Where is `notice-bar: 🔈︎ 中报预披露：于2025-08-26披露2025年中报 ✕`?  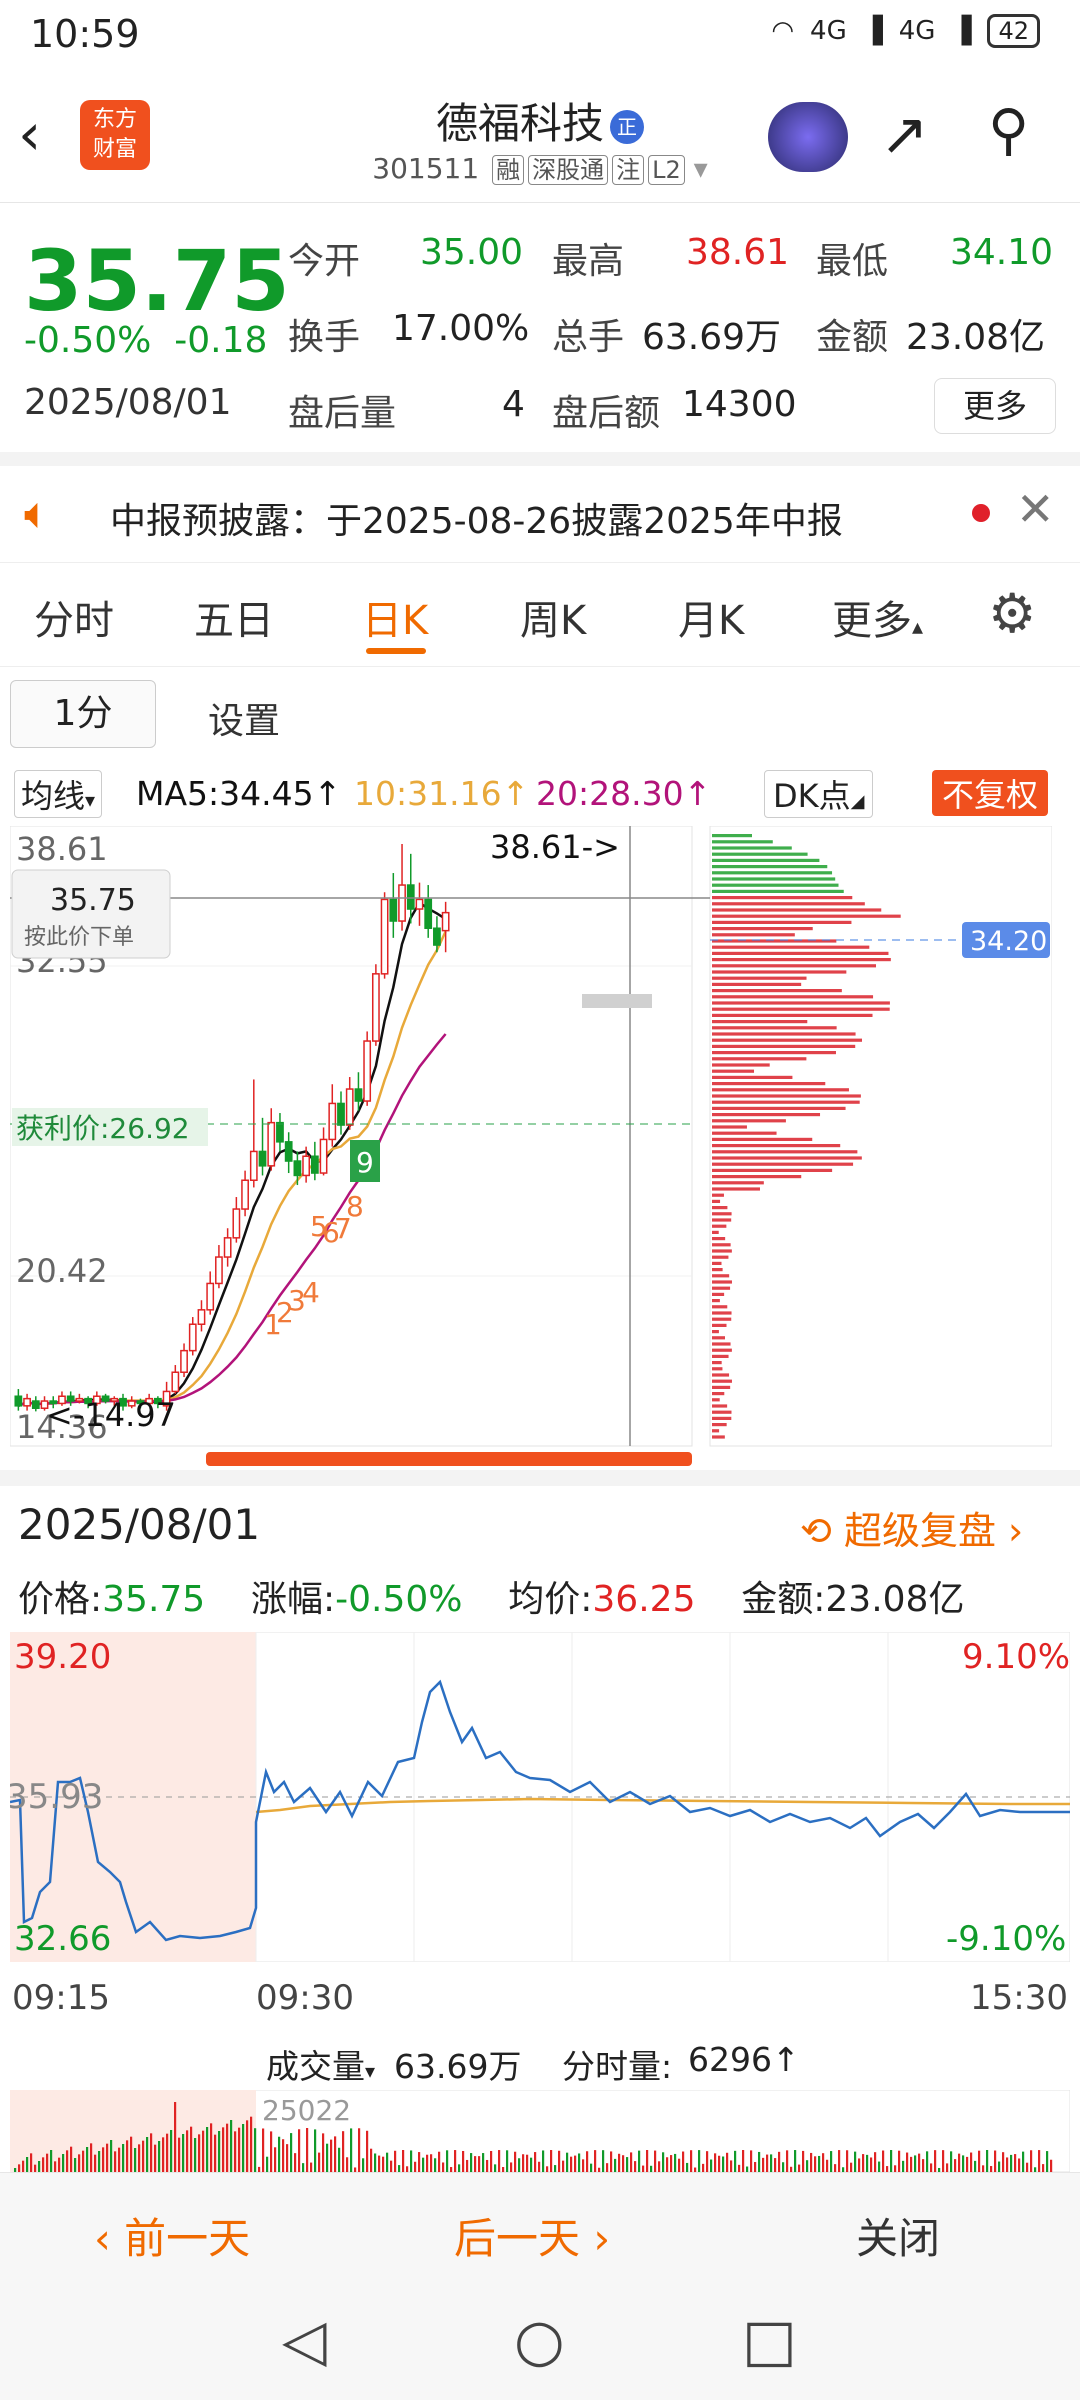 notice-bar: 🔈︎ 中报预披露：于2025-08-26披露2025年中报 ✕ is located at coordinates (540, 514).